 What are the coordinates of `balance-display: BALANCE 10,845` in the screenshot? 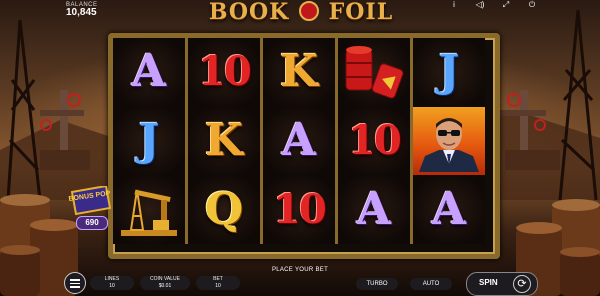 It's located at (82, 10).